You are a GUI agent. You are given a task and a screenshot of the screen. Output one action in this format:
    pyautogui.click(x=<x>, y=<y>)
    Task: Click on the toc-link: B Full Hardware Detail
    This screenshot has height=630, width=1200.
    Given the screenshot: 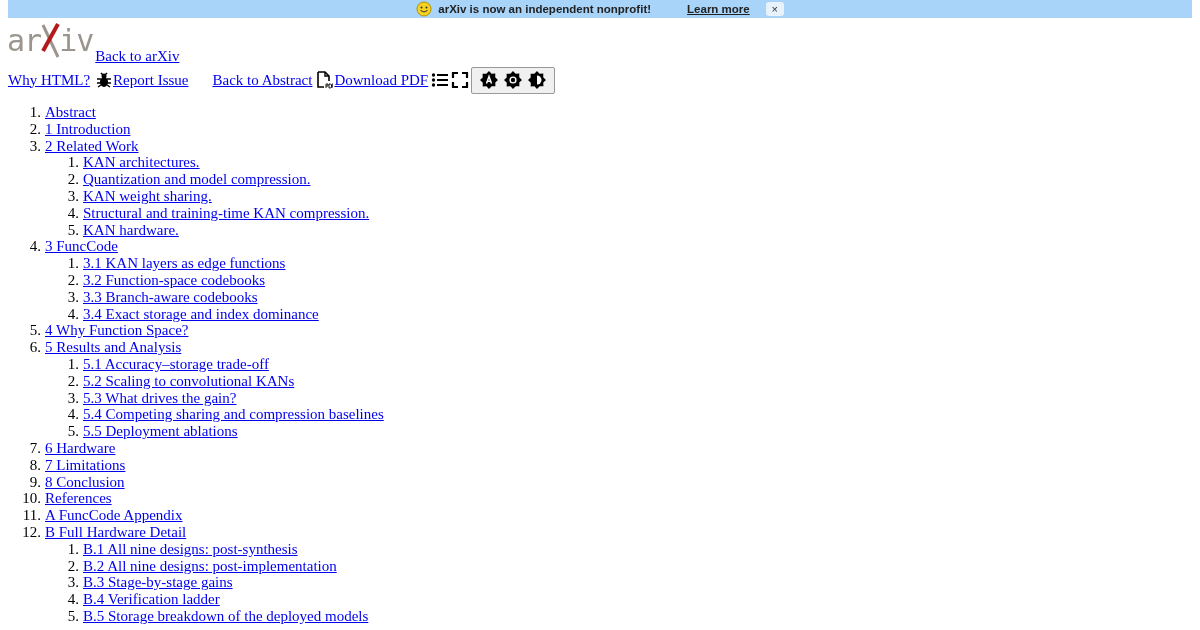 What is the action you would take?
    pyautogui.click(x=116, y=532)
    